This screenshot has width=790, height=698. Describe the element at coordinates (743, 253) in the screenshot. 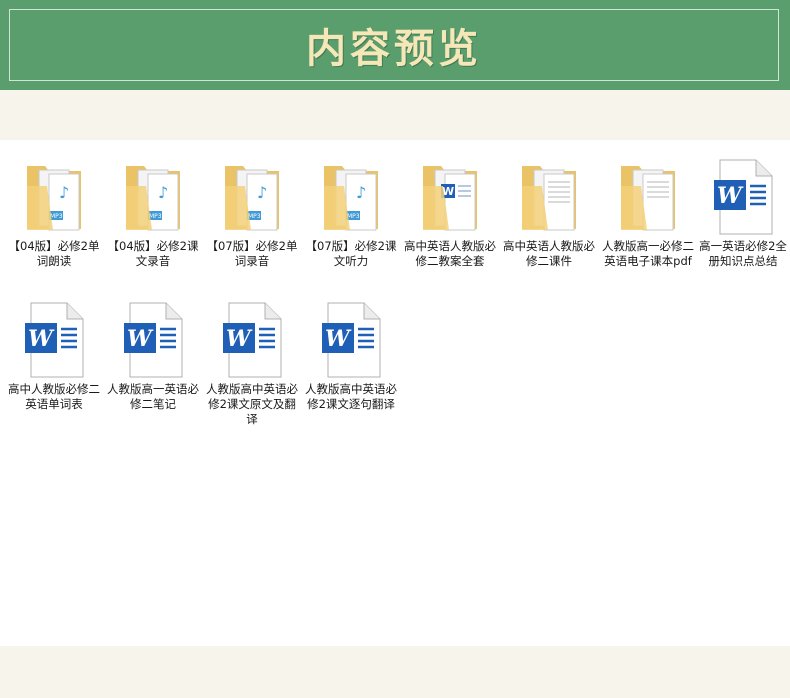

I see `file-name: 高一英语必修2全册知识点总结` at that location.